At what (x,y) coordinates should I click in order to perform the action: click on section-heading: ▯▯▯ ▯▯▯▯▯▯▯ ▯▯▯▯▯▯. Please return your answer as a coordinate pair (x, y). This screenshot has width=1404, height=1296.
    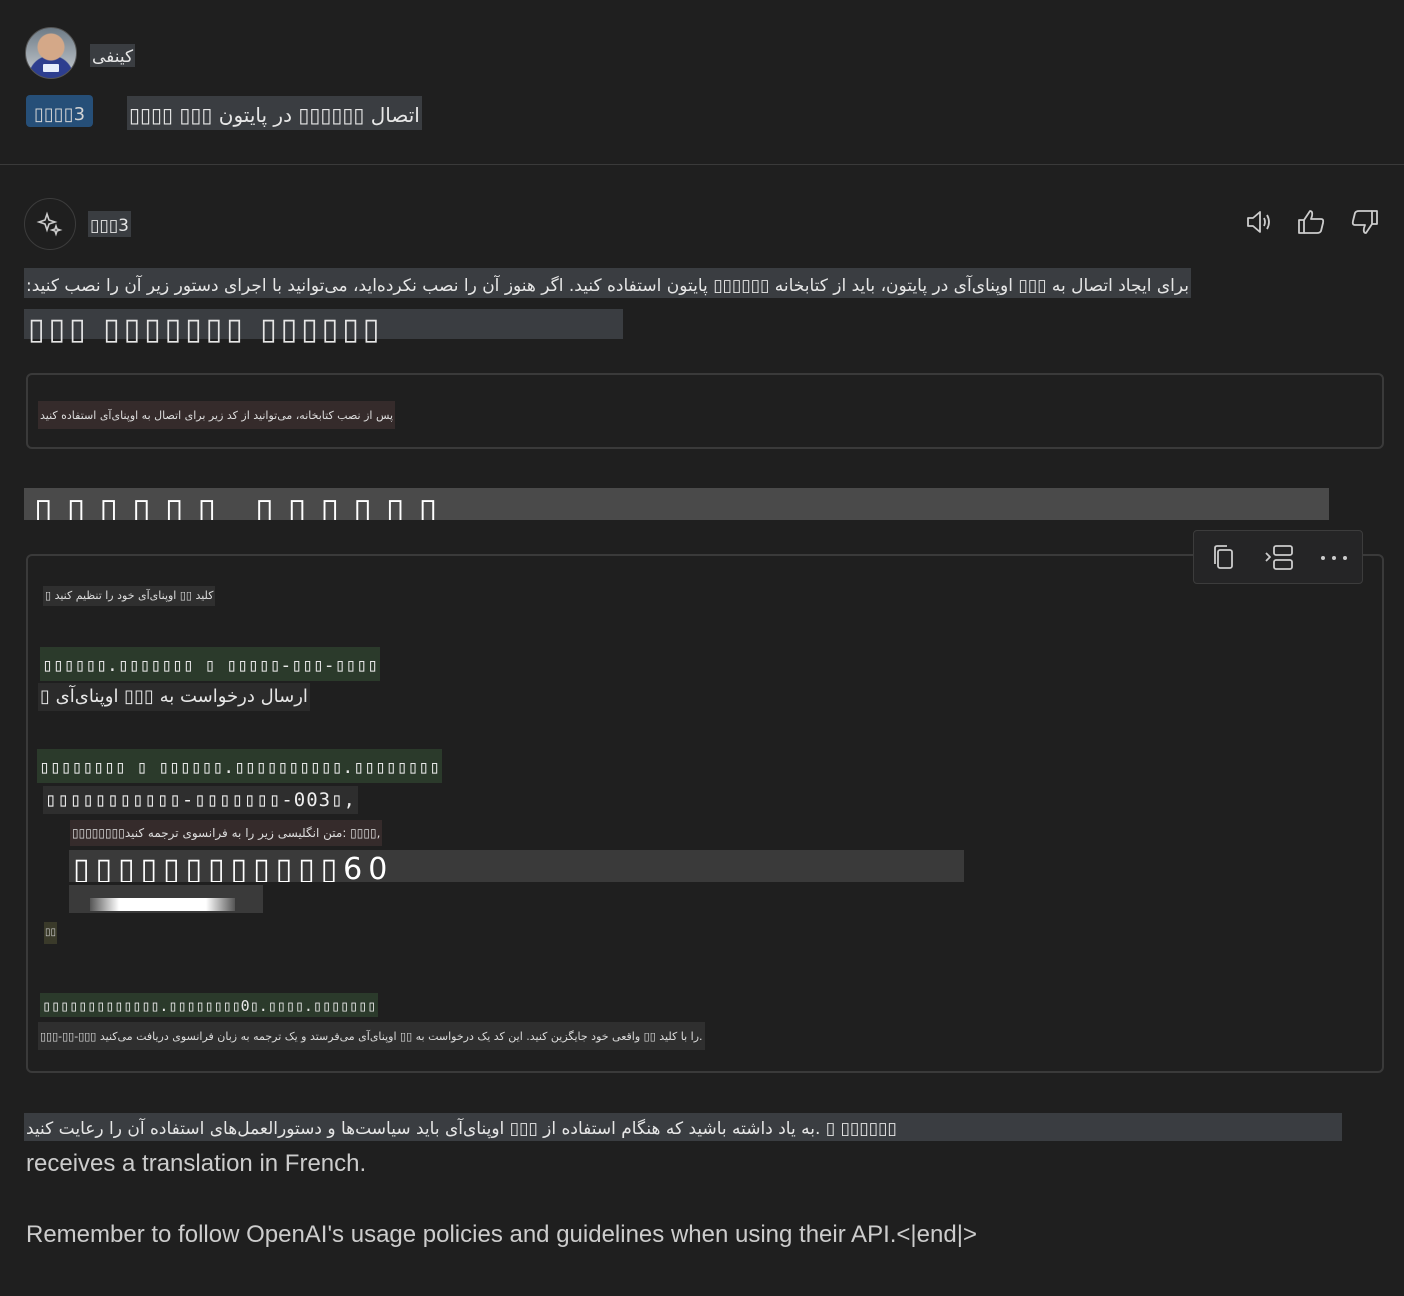
    Looking at the image, I should click on (323, 328).